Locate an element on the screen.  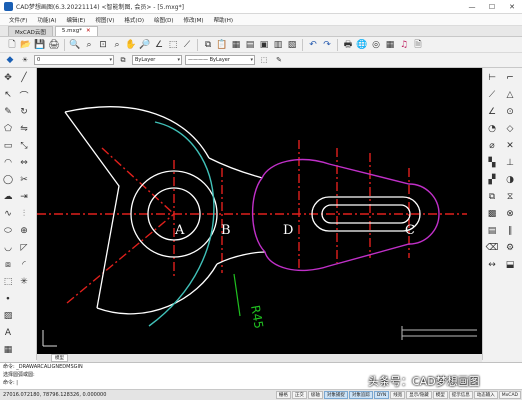
osnap-intersection-icon: ✕ is located at coordinates (510, 146).